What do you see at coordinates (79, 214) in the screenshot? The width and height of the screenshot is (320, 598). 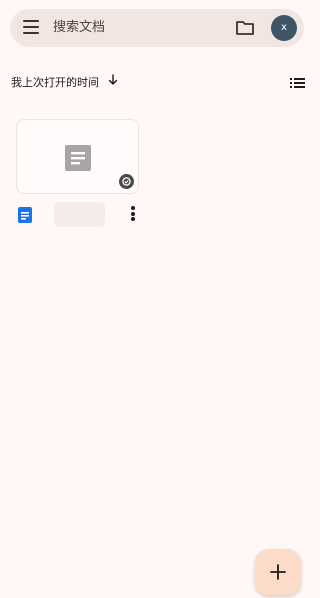 I see `document-title` at bounding box center [79, 214].